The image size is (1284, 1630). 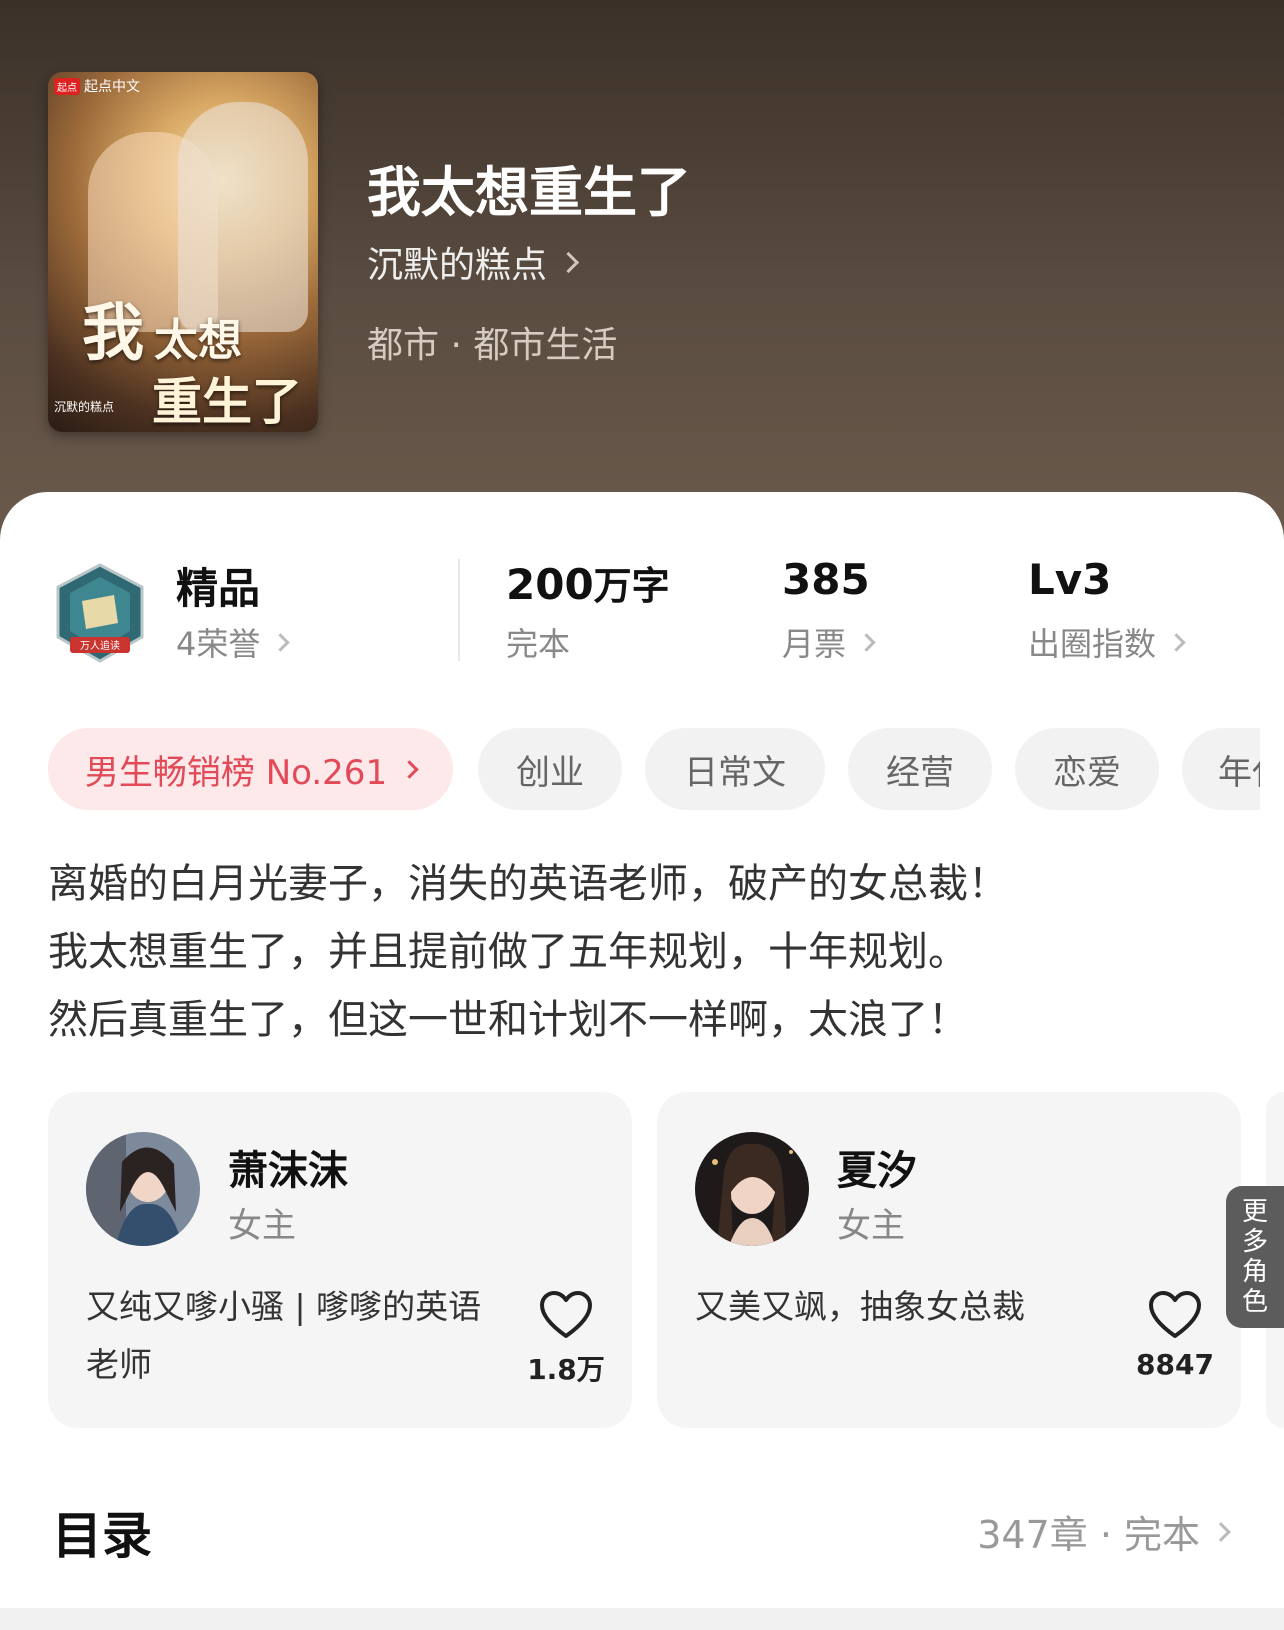 What do you see at coordinates (588, 584) in the screenshot?
I see `word-count: 200万字` at bounding box center [588, 584].